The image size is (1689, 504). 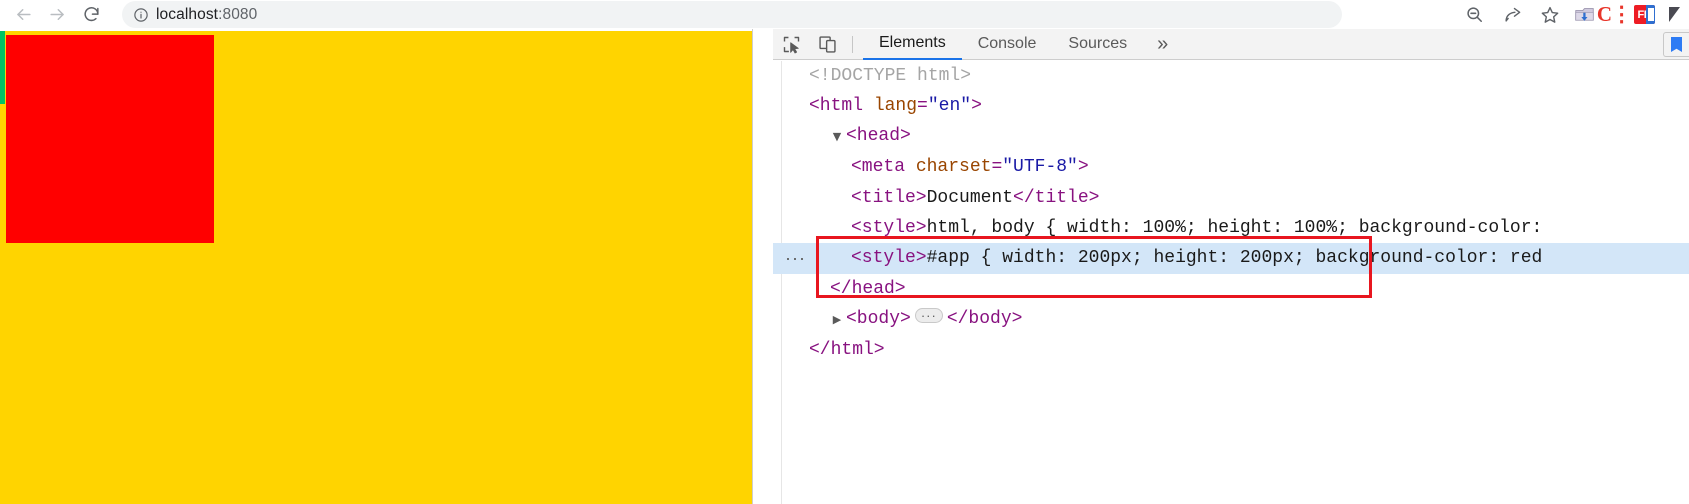 What do you see at coordinates (1231, 137) in the screenshot?
I see `dom-node-head-open: ▼ <head>` at bounding box center [1231, 137].